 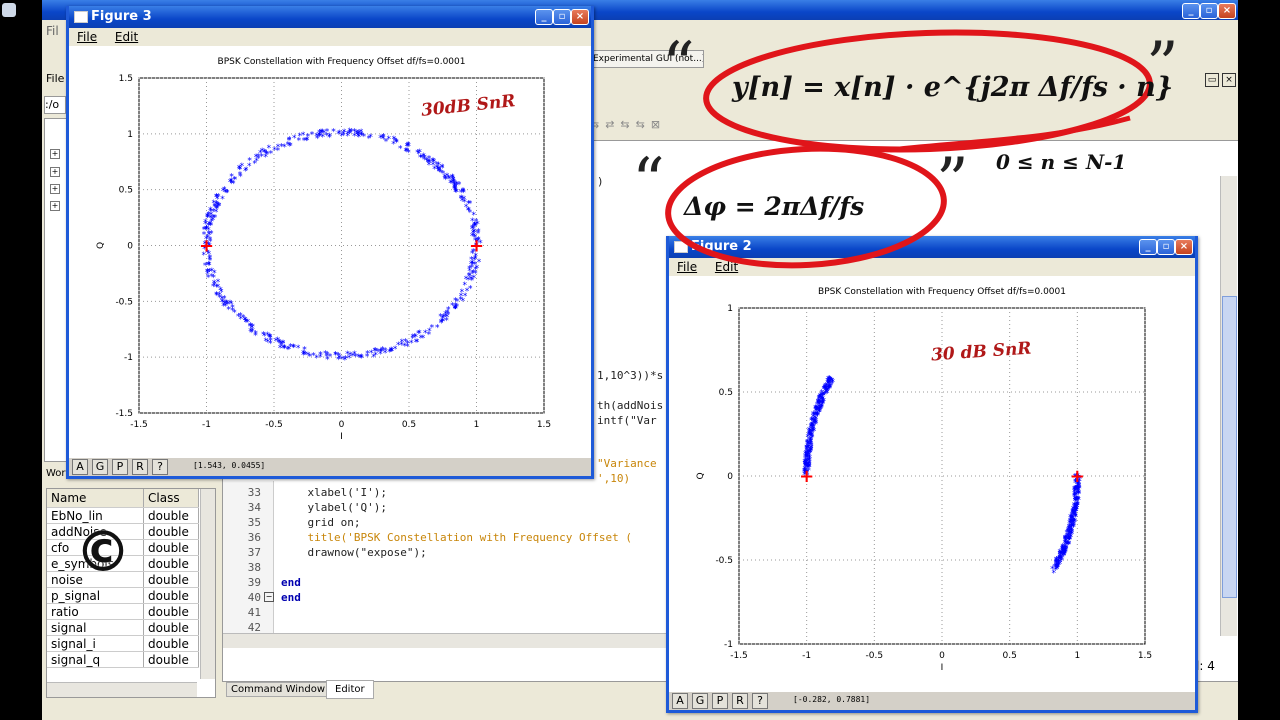 What do you see at coordinates (123, 643) in the screenshot?
I see `table-row: signal_i double` at bounding box center [123, 643].